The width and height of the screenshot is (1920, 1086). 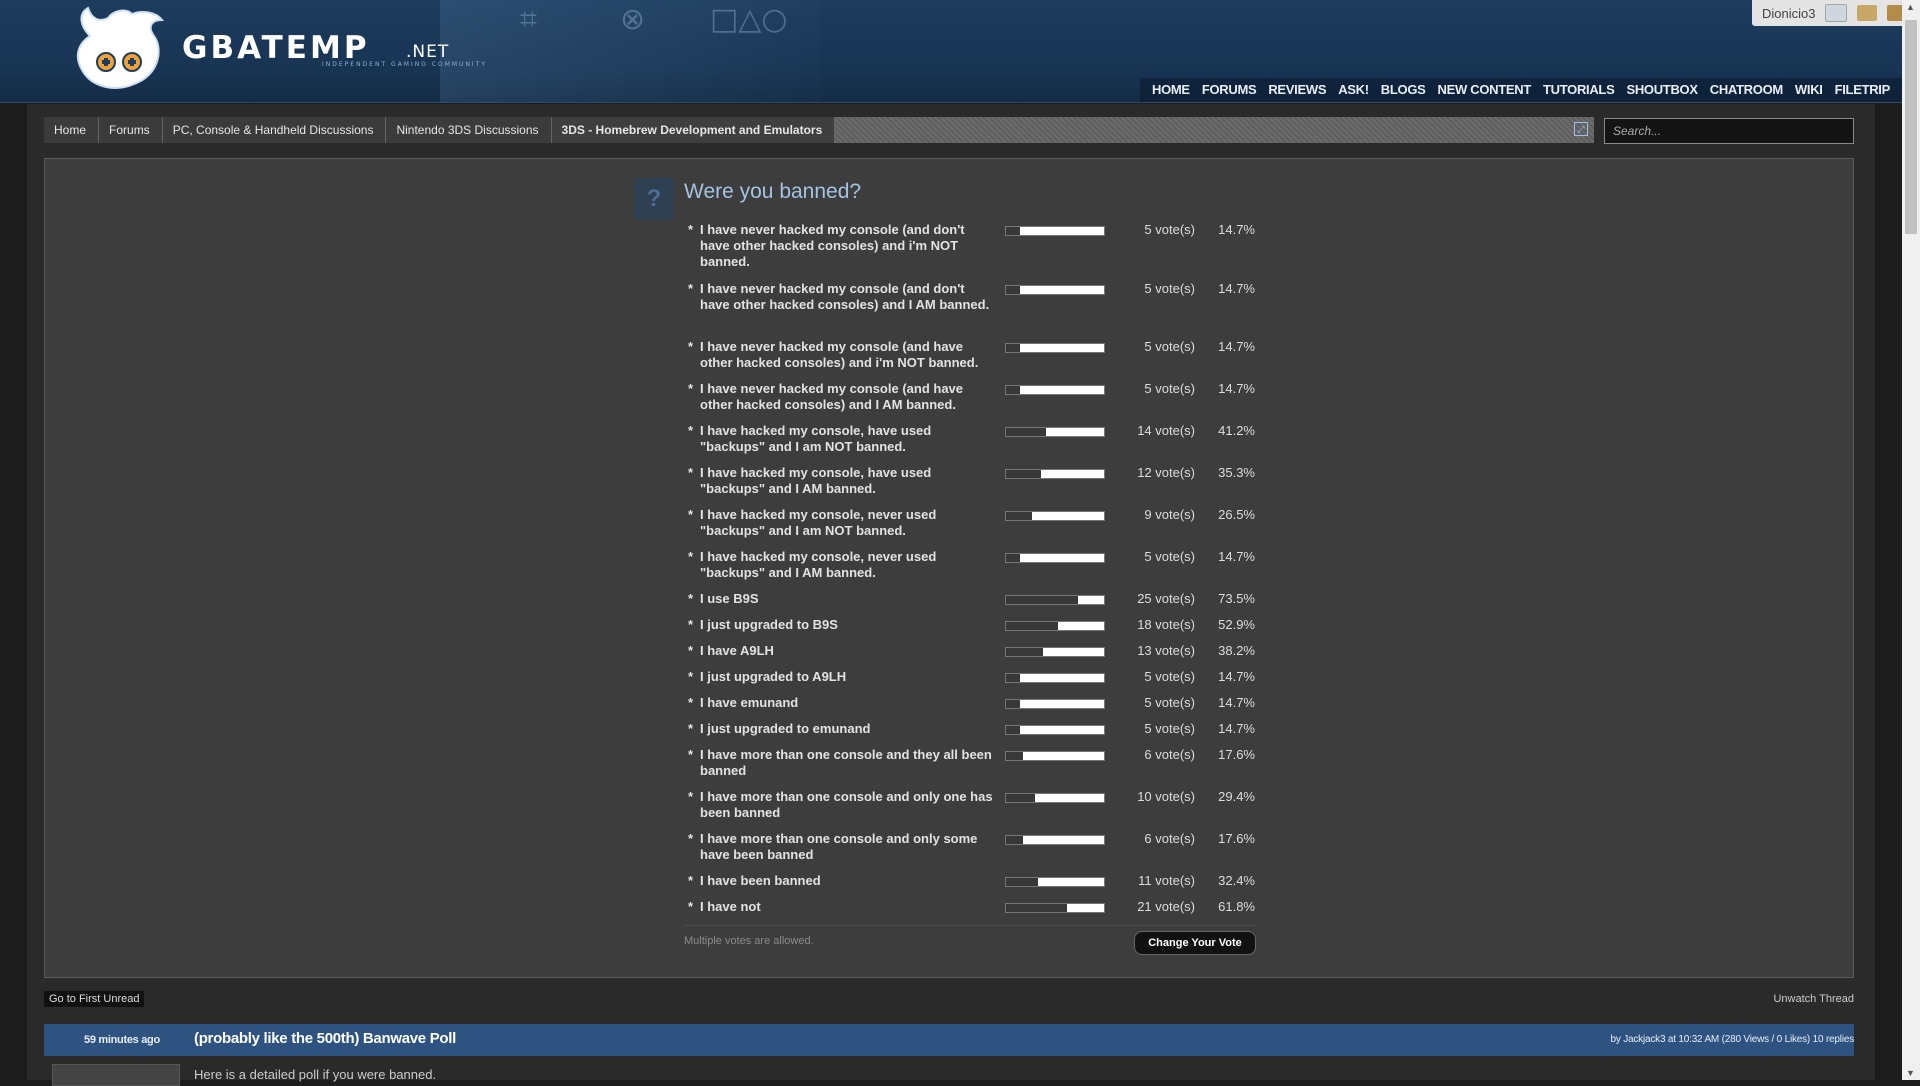 I want to click on divider, so click(x=970, y=925).